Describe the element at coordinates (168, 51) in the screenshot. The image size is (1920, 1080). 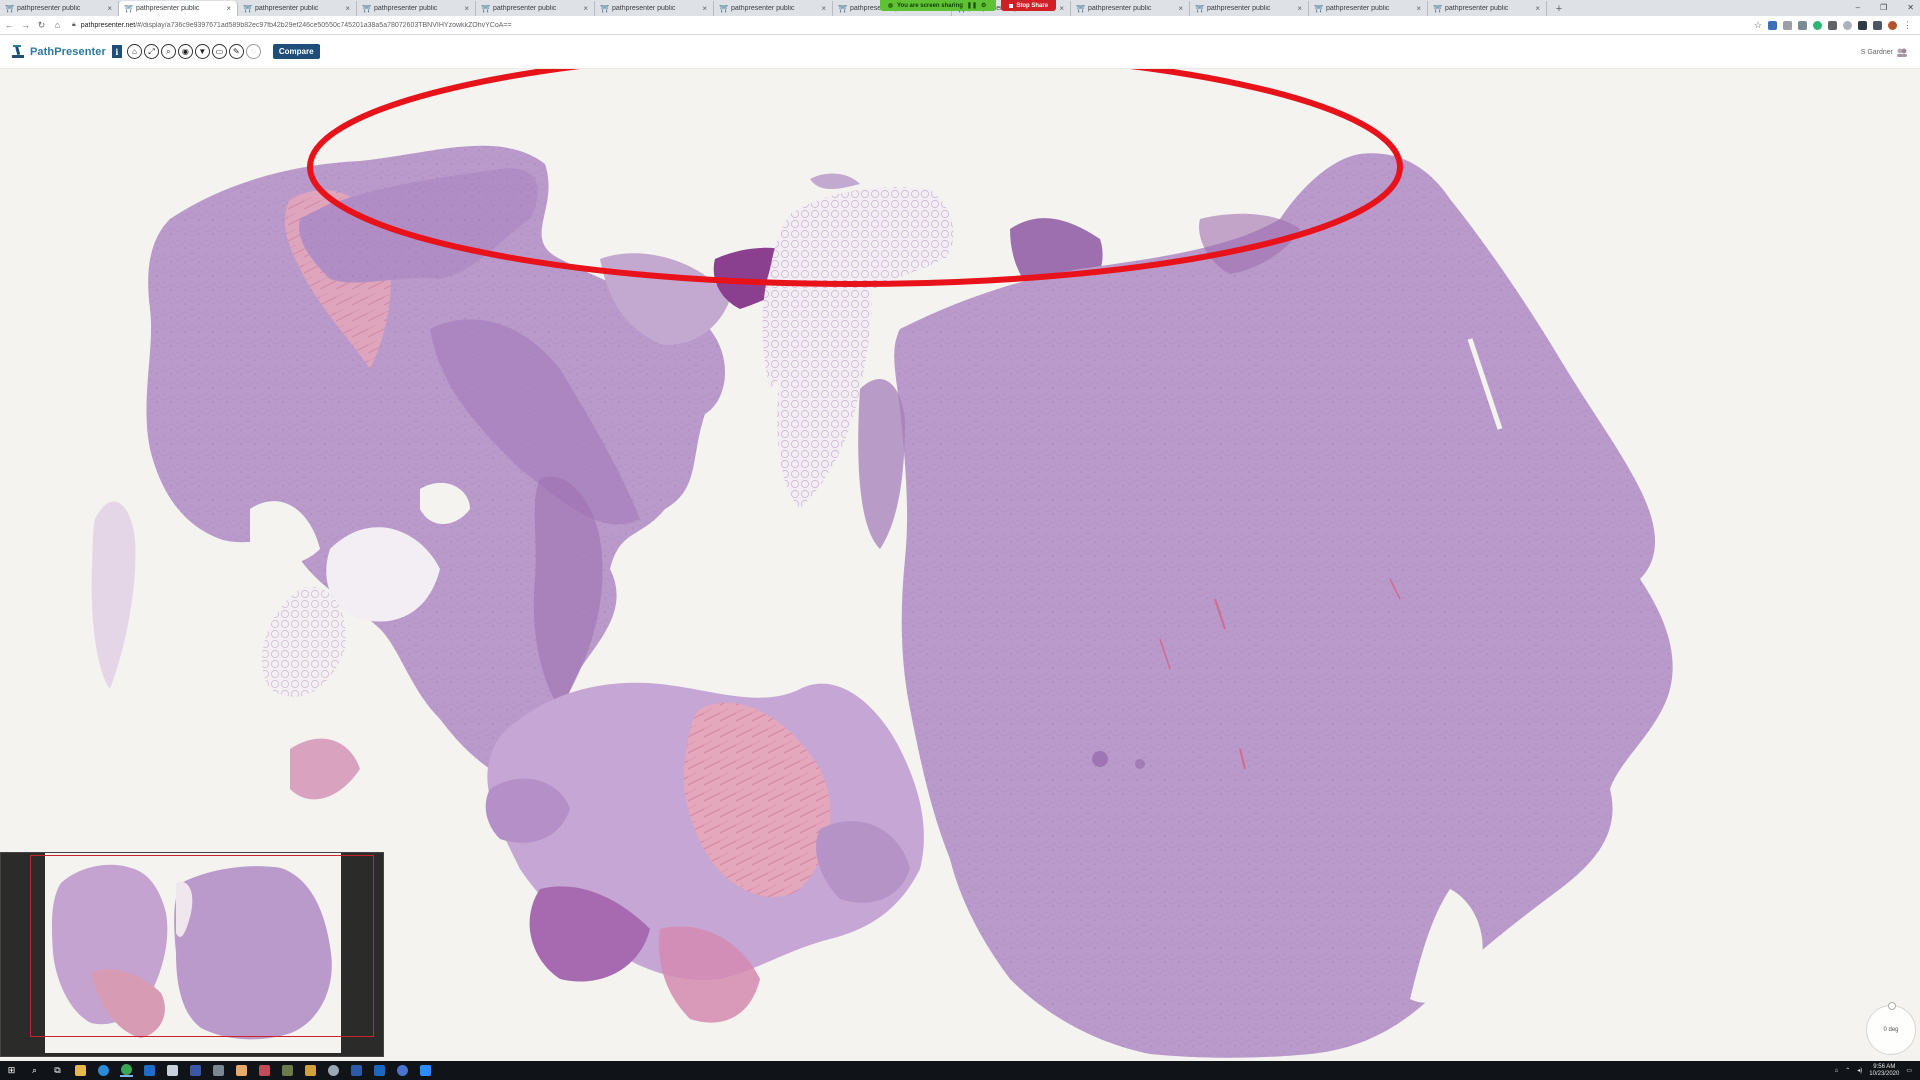
I see `zoom-button: ⌕` at that location.